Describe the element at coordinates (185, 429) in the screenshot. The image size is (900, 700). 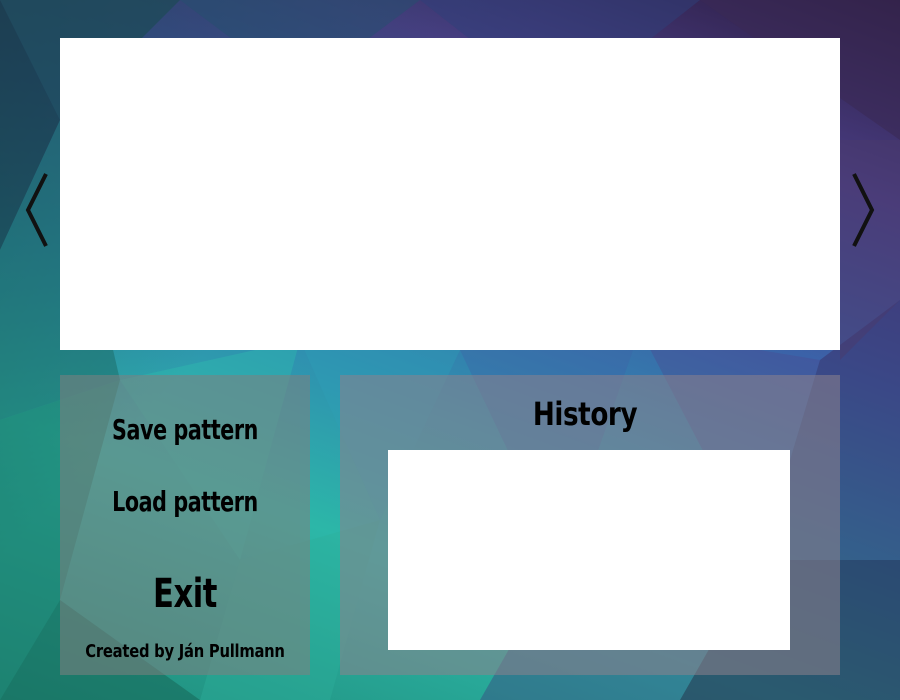
I see `save-pattern-button: Save pattern` at that location.